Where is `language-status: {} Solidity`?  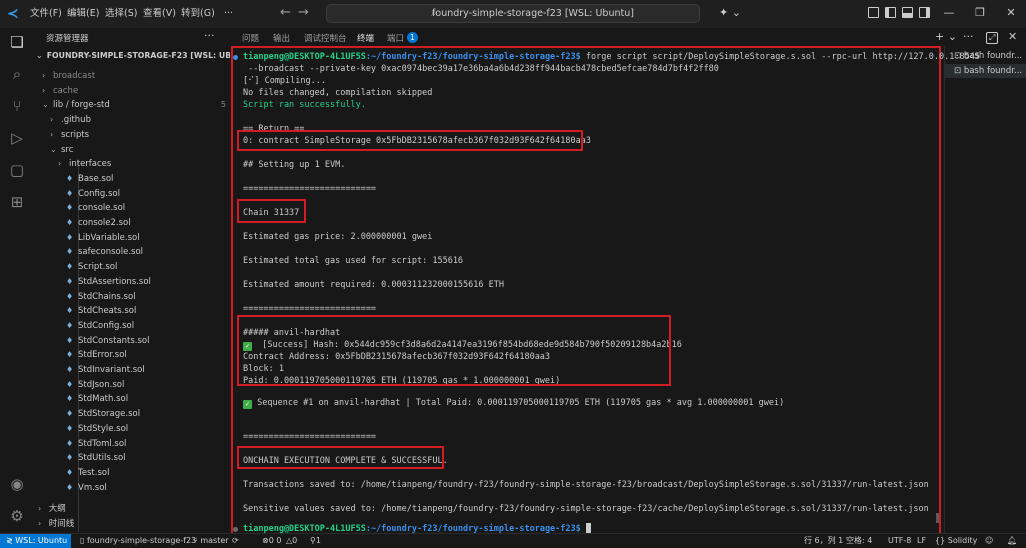 language-status: {} Solidity is located at coordinates (956, 541).